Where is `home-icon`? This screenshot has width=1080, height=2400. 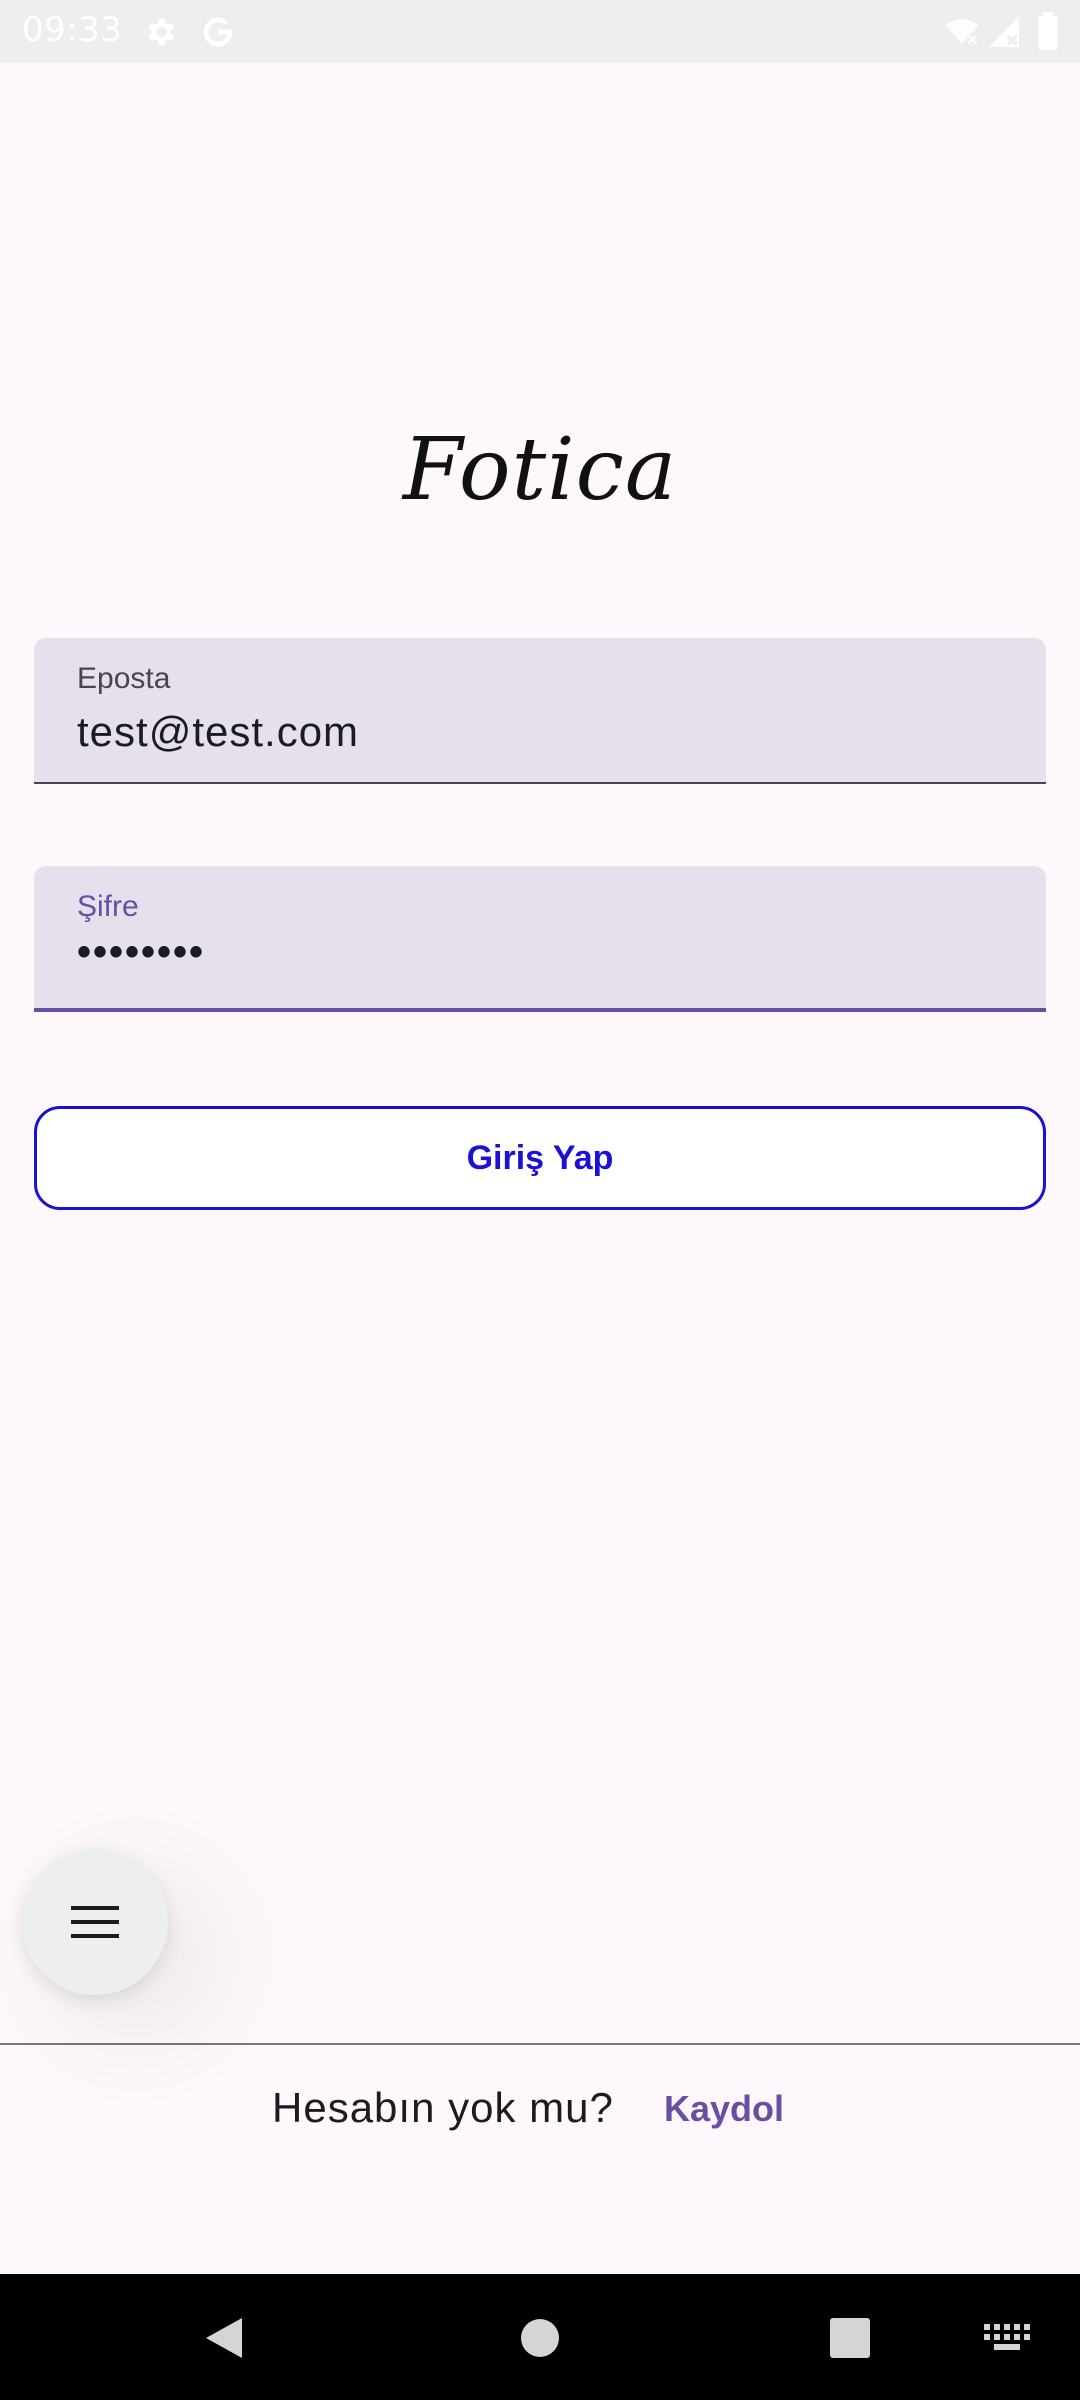 home-icon is located at coordinates (540, 2338).